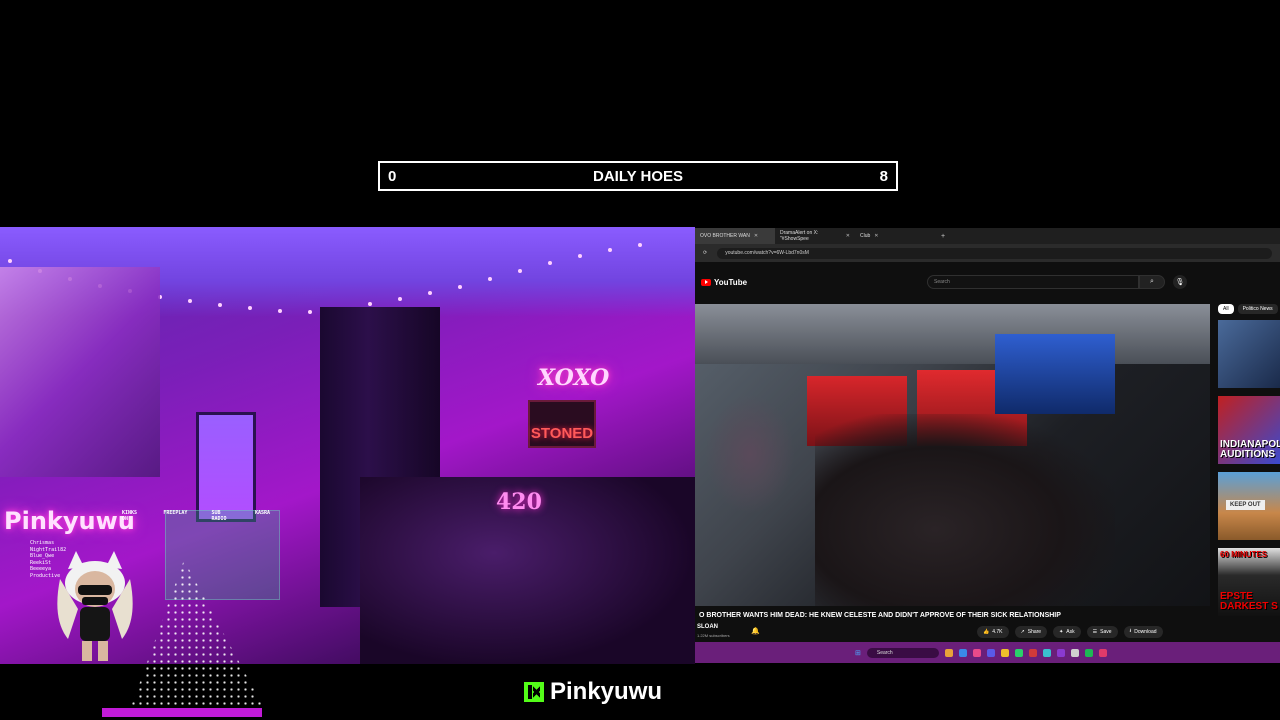 Image resolution: width=1280 pixels, height=720 pixels. Describe the element at coordinates (943, 236) in the screenshot. I see `new-tab-button: +` at that location.